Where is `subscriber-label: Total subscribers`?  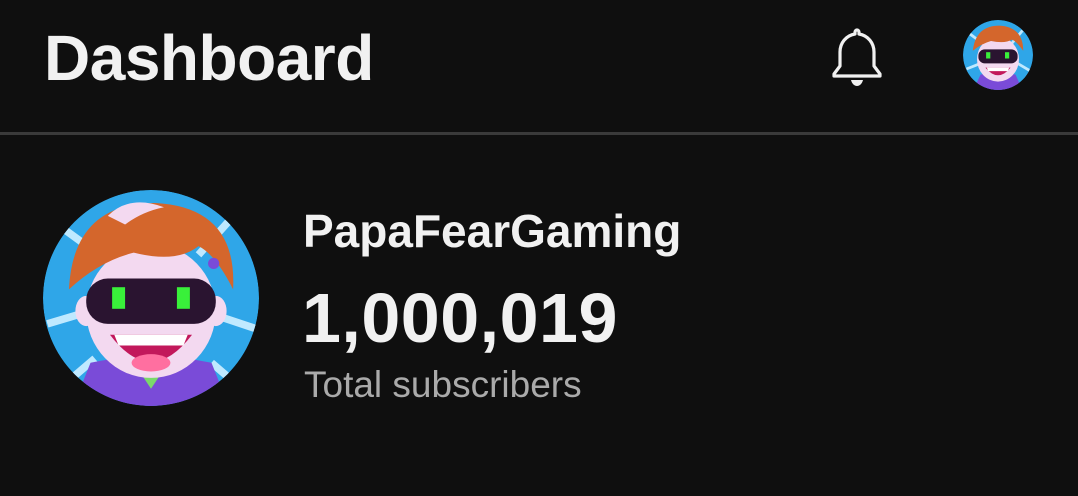
subscriber-label: Total subscribers is located at coordinates (443, 384).